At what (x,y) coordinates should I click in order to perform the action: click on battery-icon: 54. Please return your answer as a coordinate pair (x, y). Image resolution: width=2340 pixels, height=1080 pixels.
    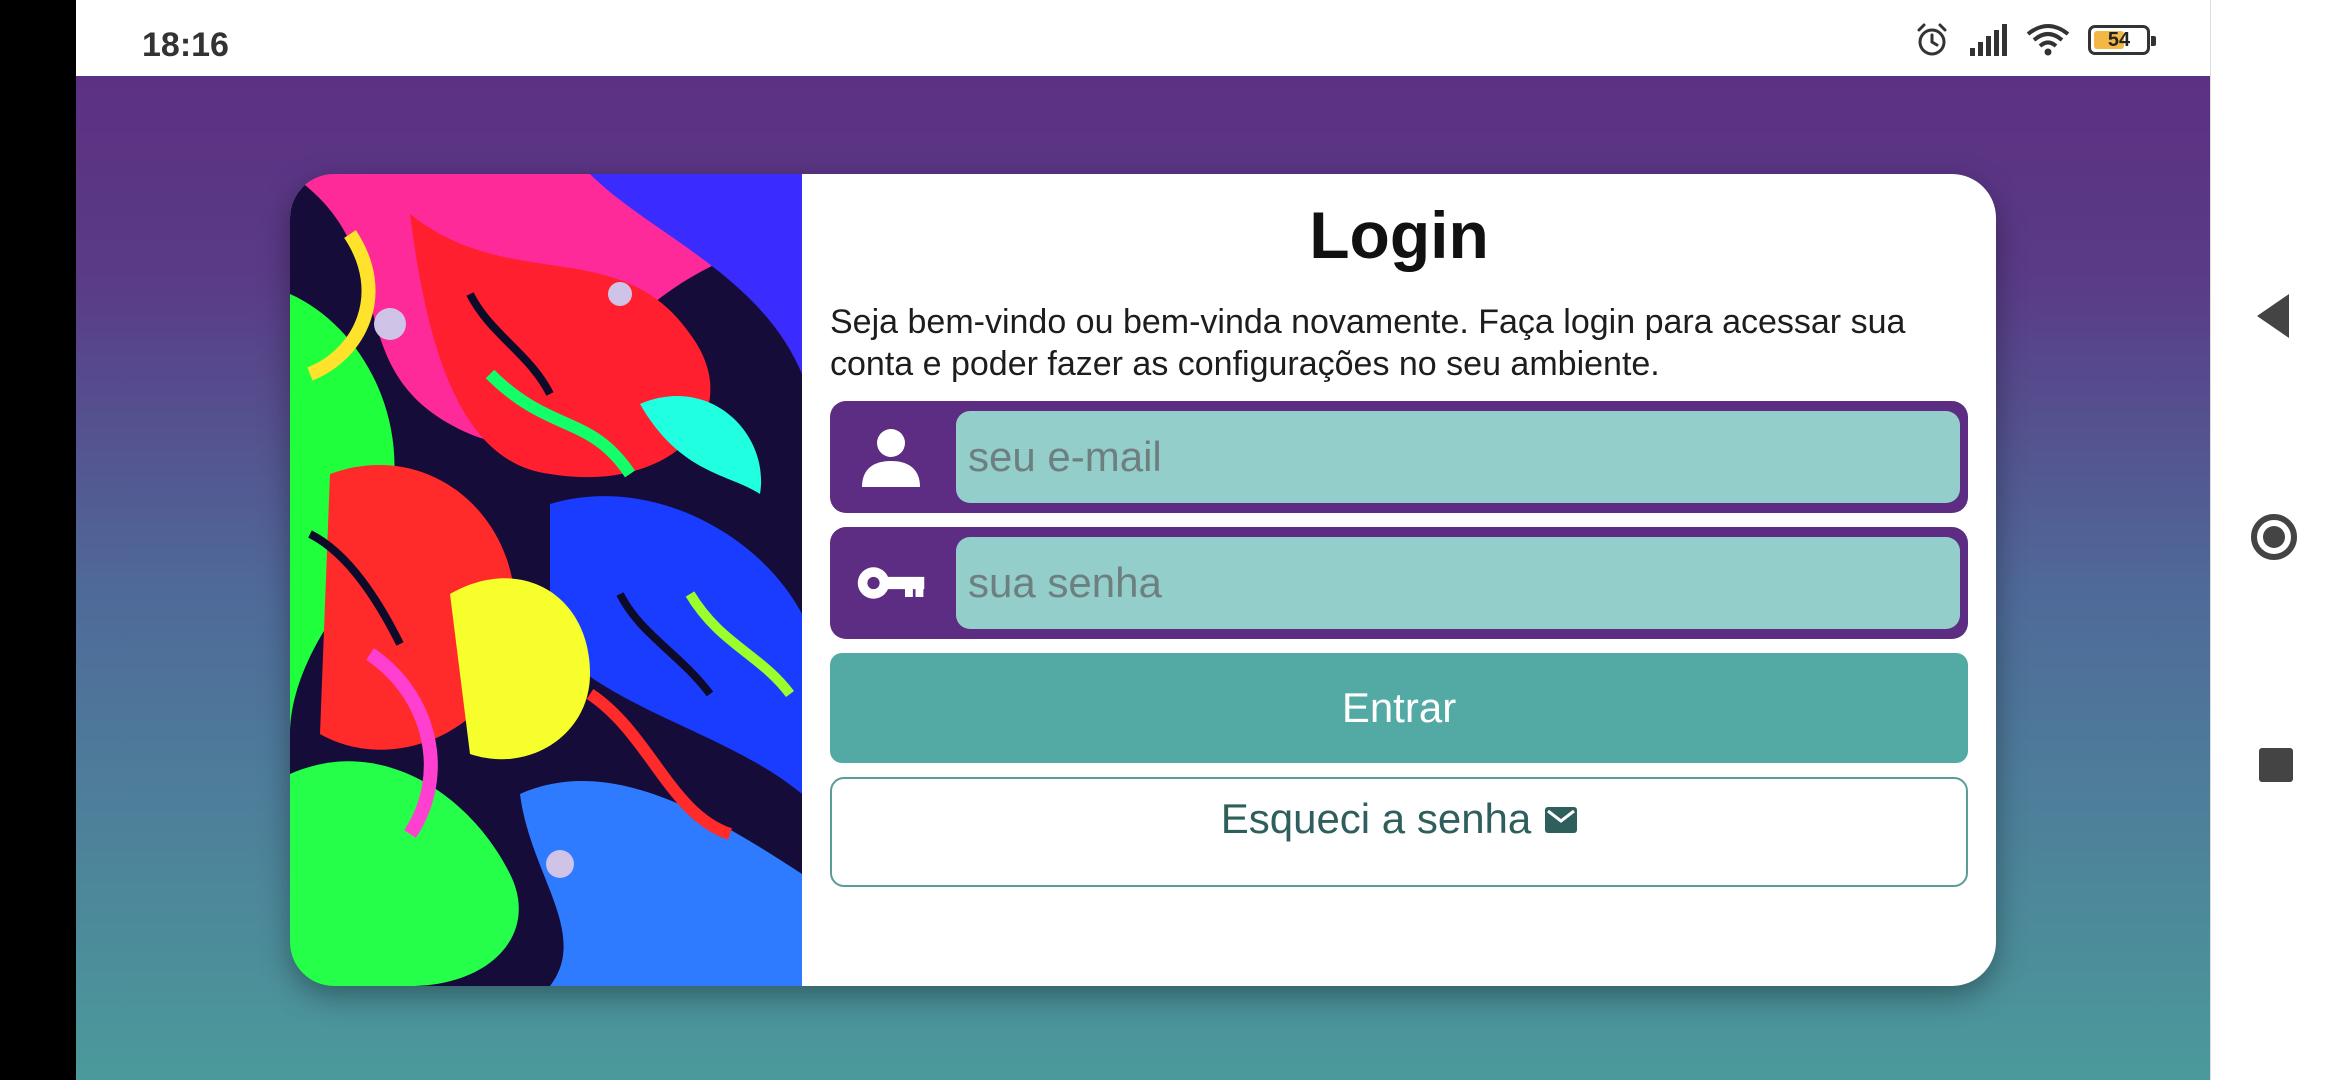
    Looking at the image, I should click on (2122, 40).